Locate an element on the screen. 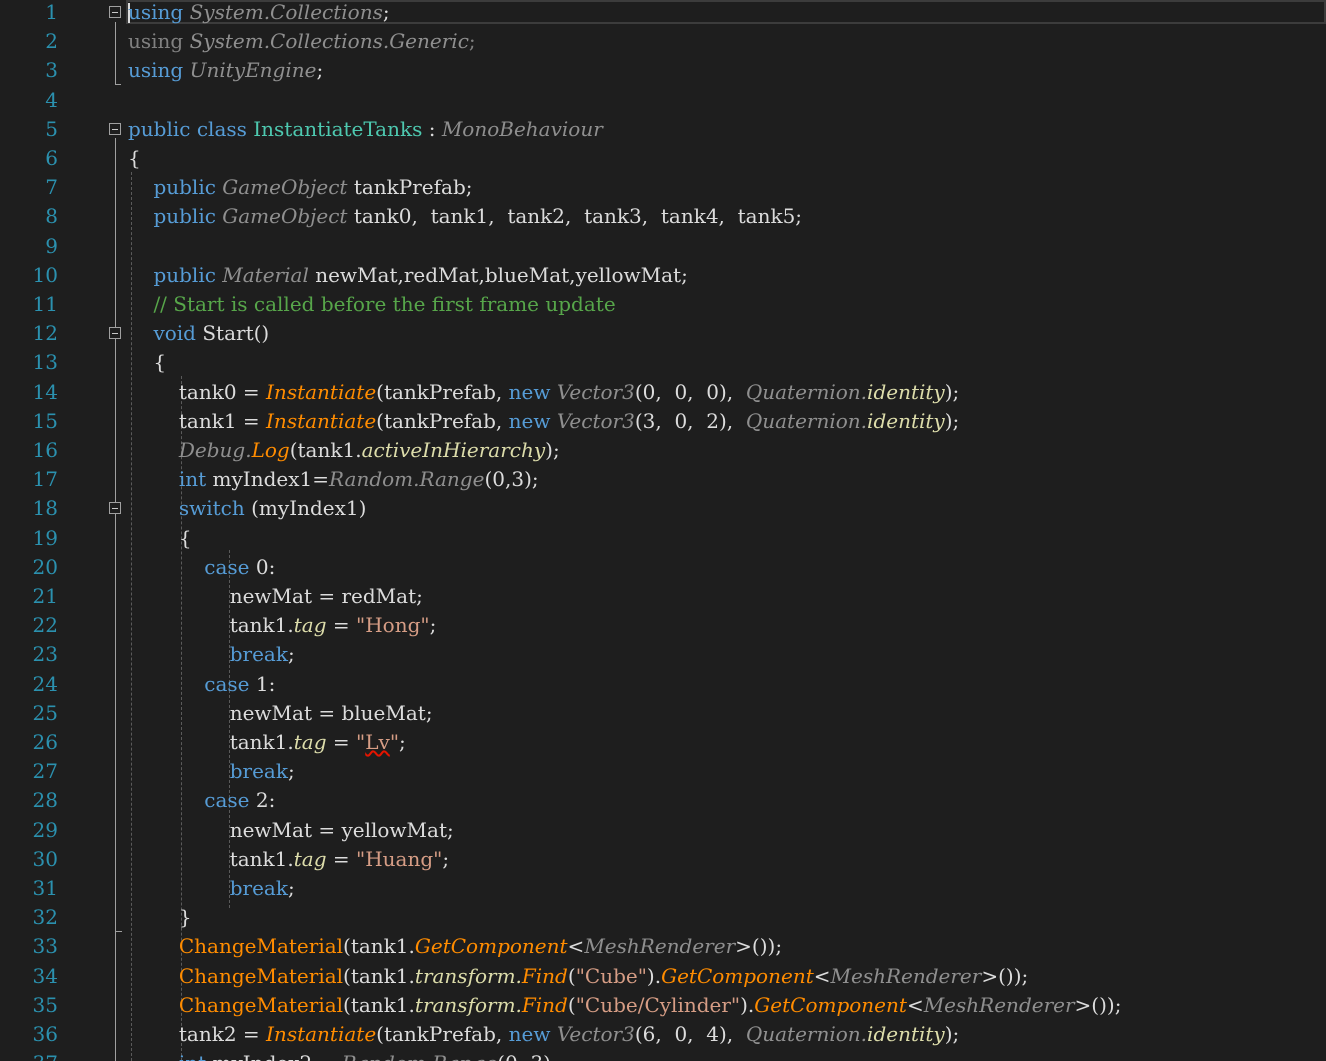 Image resolution: width=1326 pixels, height=1061 pixels. code-token: GameObject is located at coordinates (285, 187).